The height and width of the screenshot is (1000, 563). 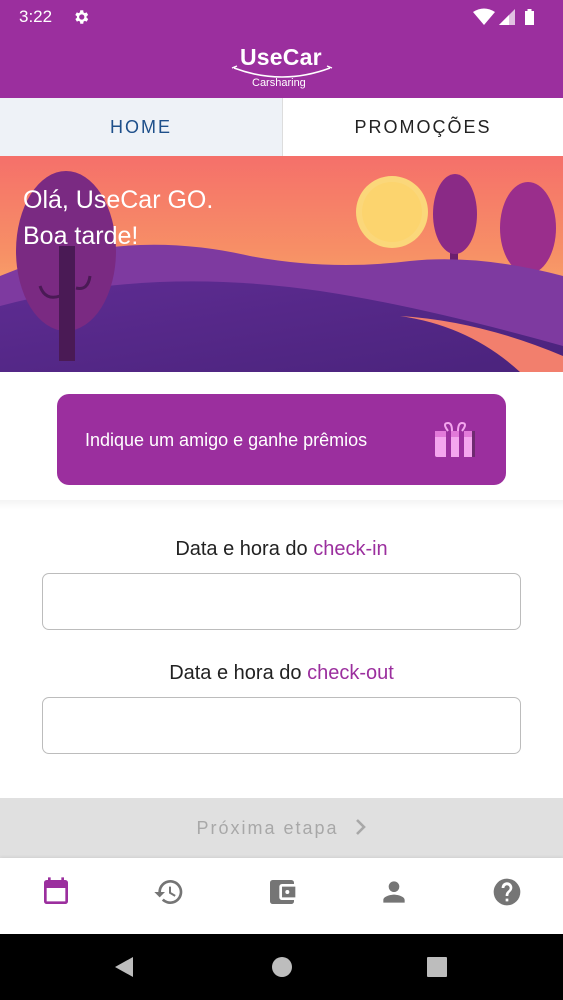 What do you see at coordinates (437, 969) in the screenshot?
I see `recents-icon` at bounding box center [437, 969].